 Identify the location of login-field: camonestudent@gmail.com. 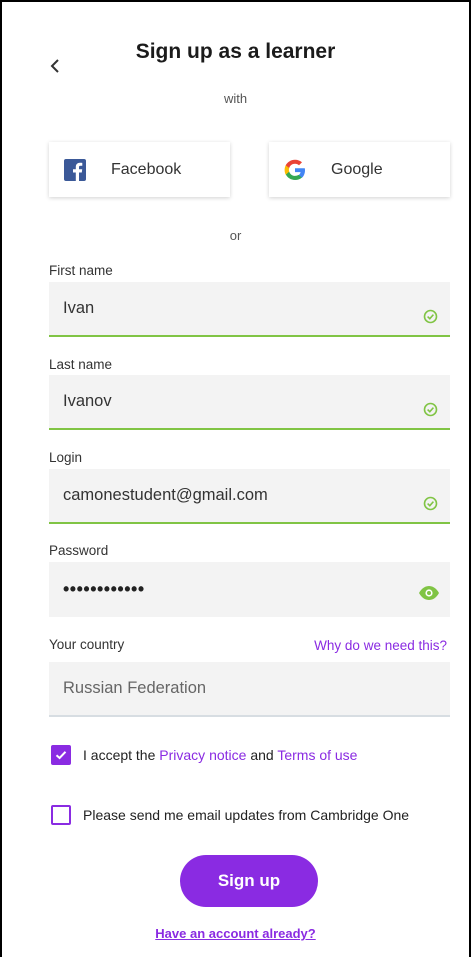
(249, 496).